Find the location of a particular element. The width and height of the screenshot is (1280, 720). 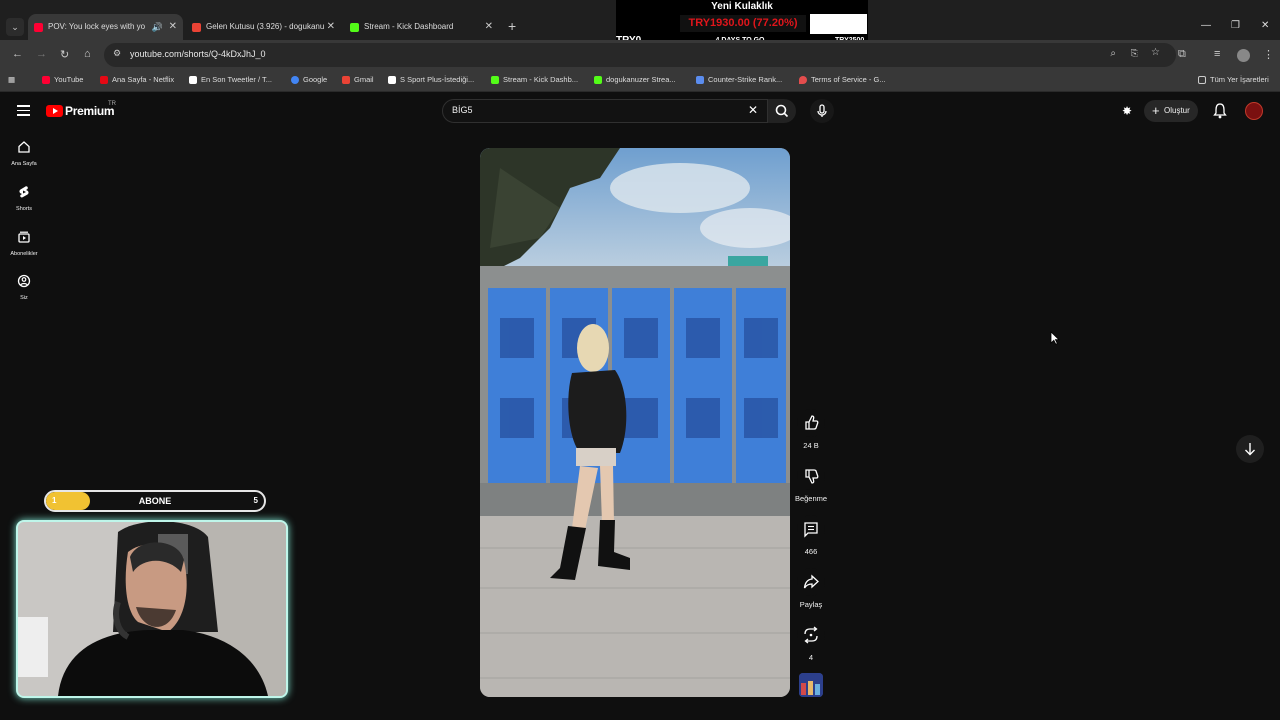

sidebar-item-shorts: Shorts is located at coordinates (24, 198).